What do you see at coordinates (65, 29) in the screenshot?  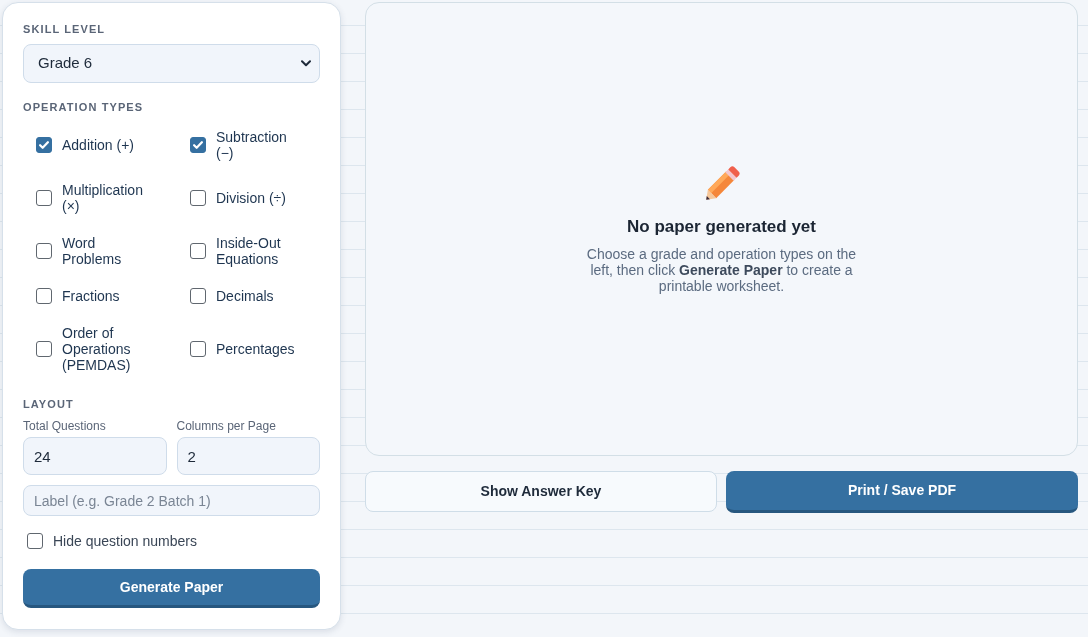 I see `section-label: SKILL LEVEL` at bounding box center [65, 29].